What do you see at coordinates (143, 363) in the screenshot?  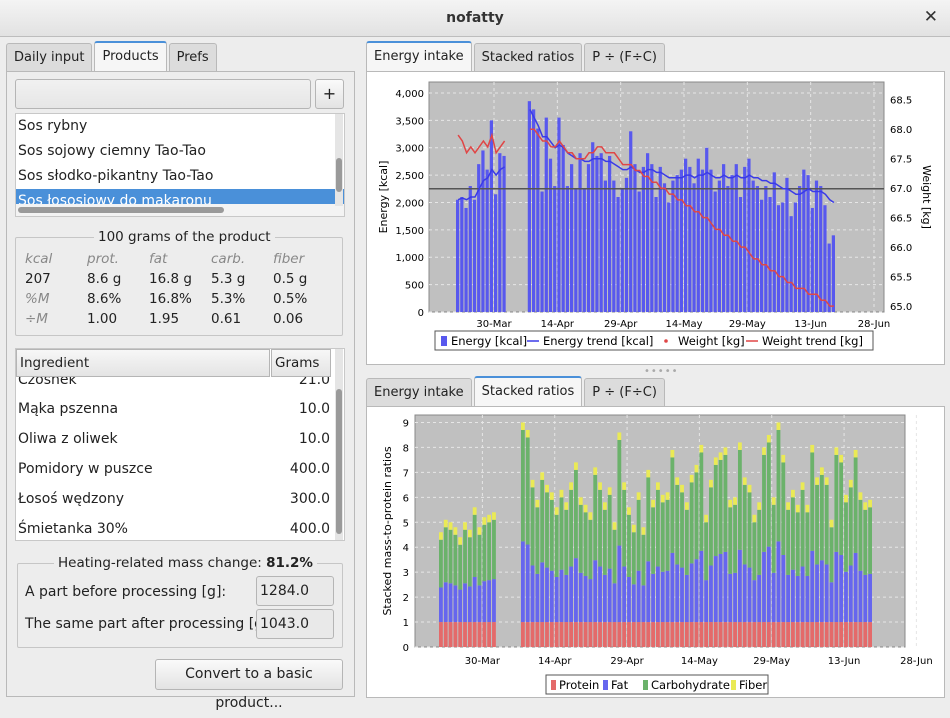 I see `ingredient-column-header-cover: Ingredient` at bounding box center [143, 363].